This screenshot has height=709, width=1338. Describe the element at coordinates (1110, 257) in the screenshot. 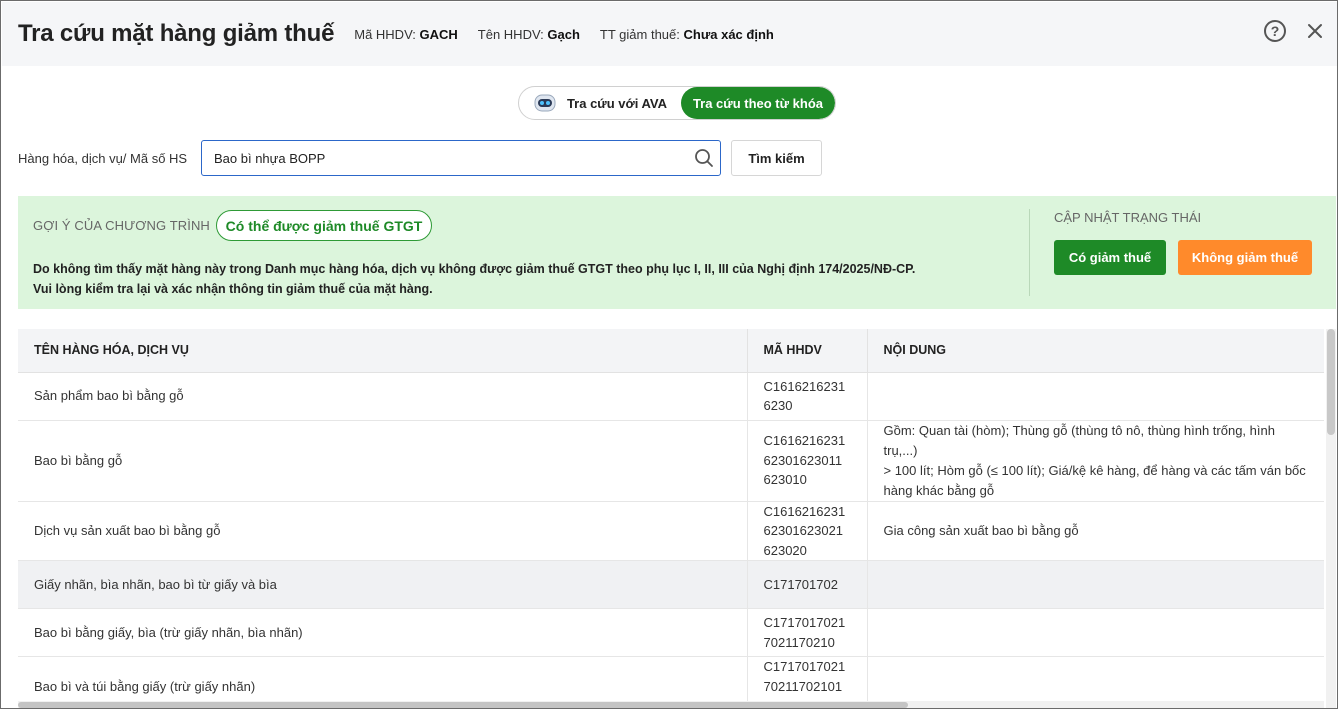

I see `tax-reduced-button: Có giảm thuế` at that location.